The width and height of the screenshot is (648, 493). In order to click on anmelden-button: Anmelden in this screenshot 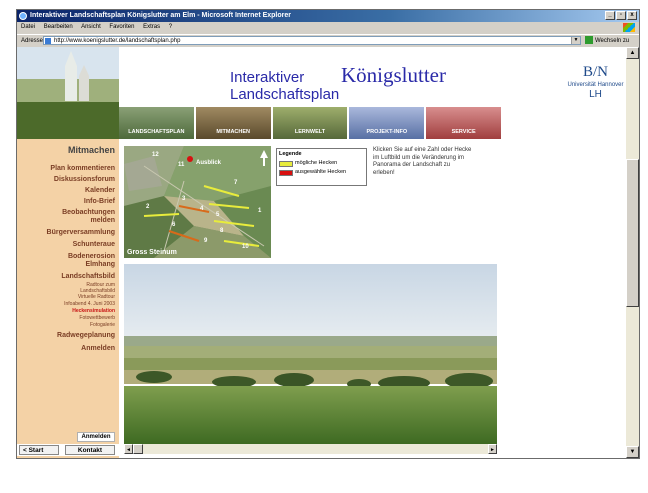, I will do `click(96, 437)`.